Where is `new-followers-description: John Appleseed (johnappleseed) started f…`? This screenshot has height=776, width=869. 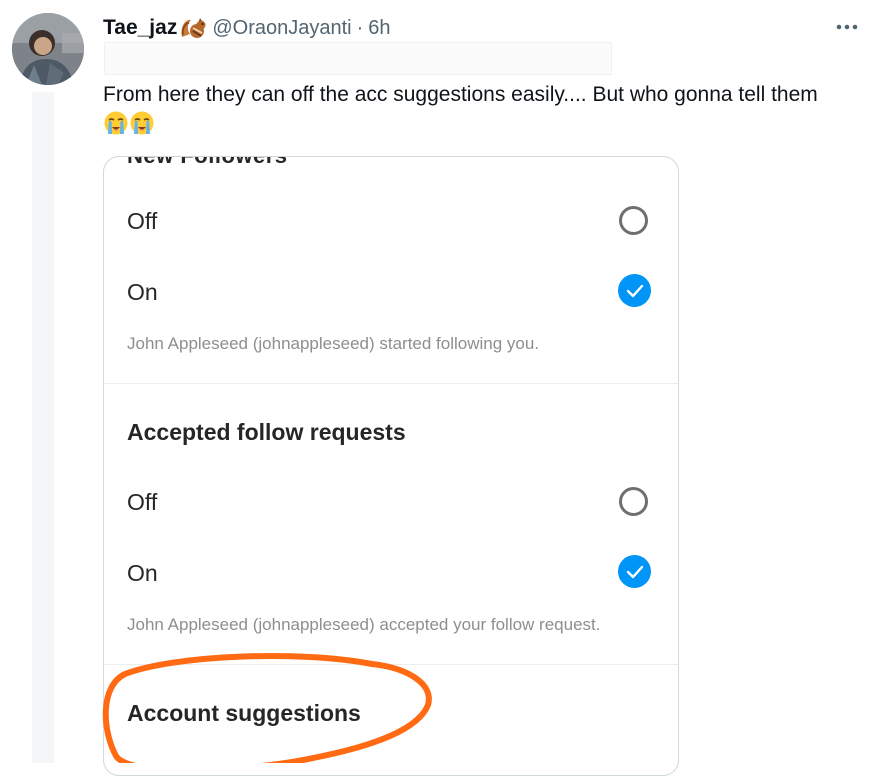 new-followers-description: John Appleseed (johnappleseed) started f… is located at coordinates (333, 343).